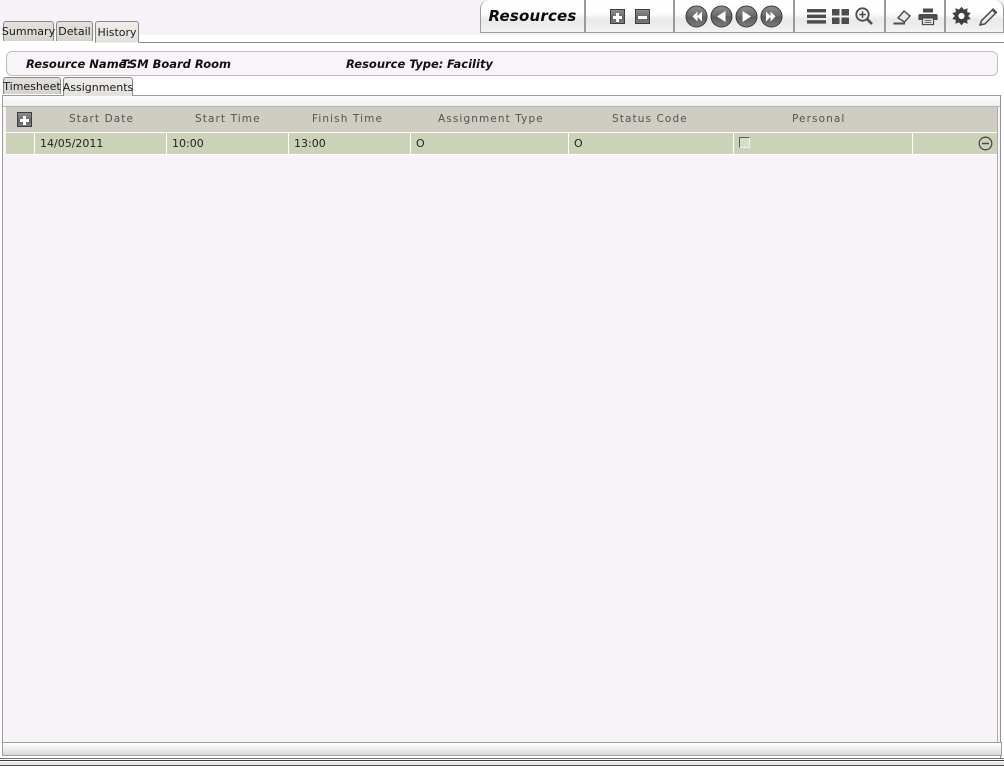 The height and width of the screenshot is (771, 1004). I want to click on column-header-assignment-type: Assignment Type, so click(491, 119).